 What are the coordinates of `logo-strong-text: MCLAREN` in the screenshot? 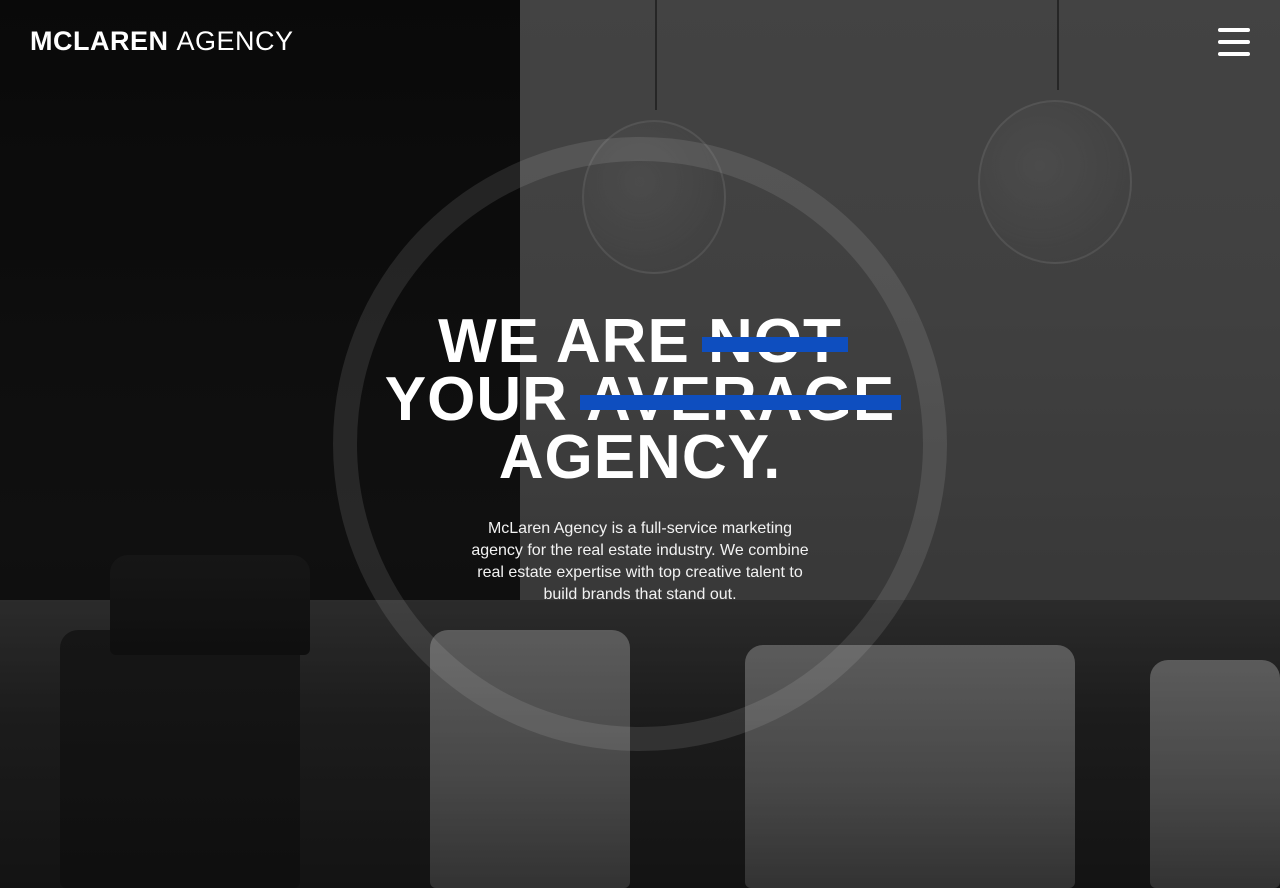 It's located at (99, 41).